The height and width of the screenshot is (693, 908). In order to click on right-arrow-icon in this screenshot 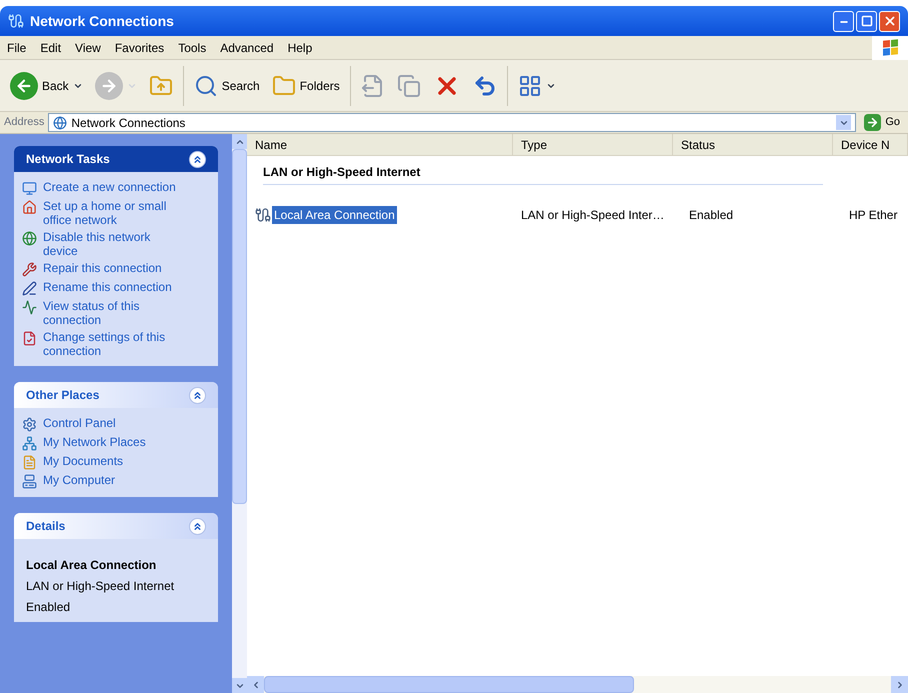, I will do `click(873, 122)`.